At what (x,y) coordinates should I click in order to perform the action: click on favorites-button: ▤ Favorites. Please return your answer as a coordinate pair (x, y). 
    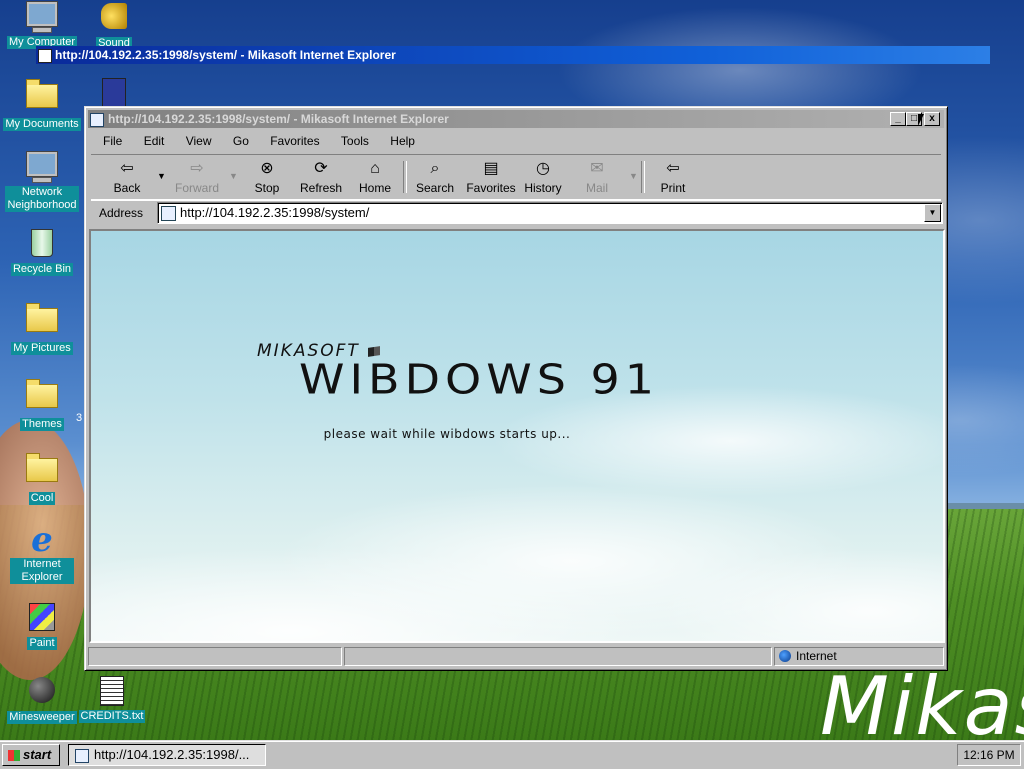
    Looking at the image, I should click on (491, 177).